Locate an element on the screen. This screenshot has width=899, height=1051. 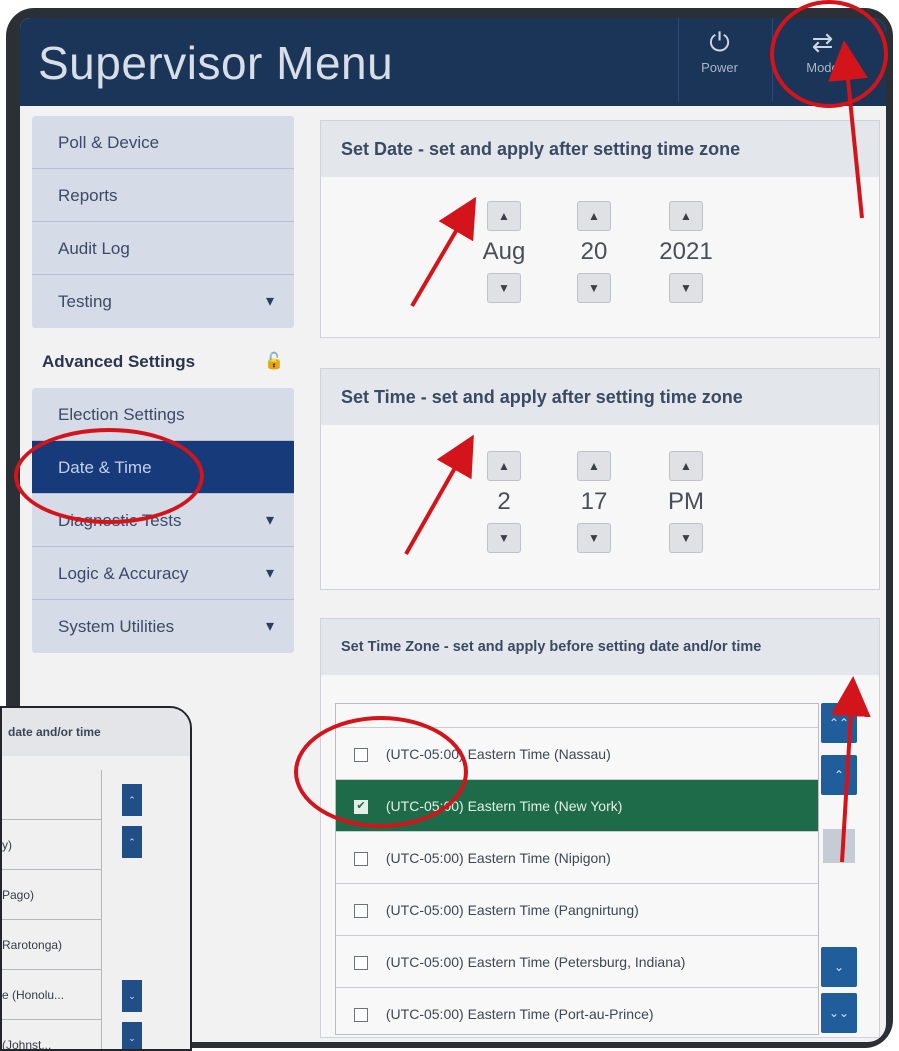
arrow-to-time-up is located at coordinates (439, 494).